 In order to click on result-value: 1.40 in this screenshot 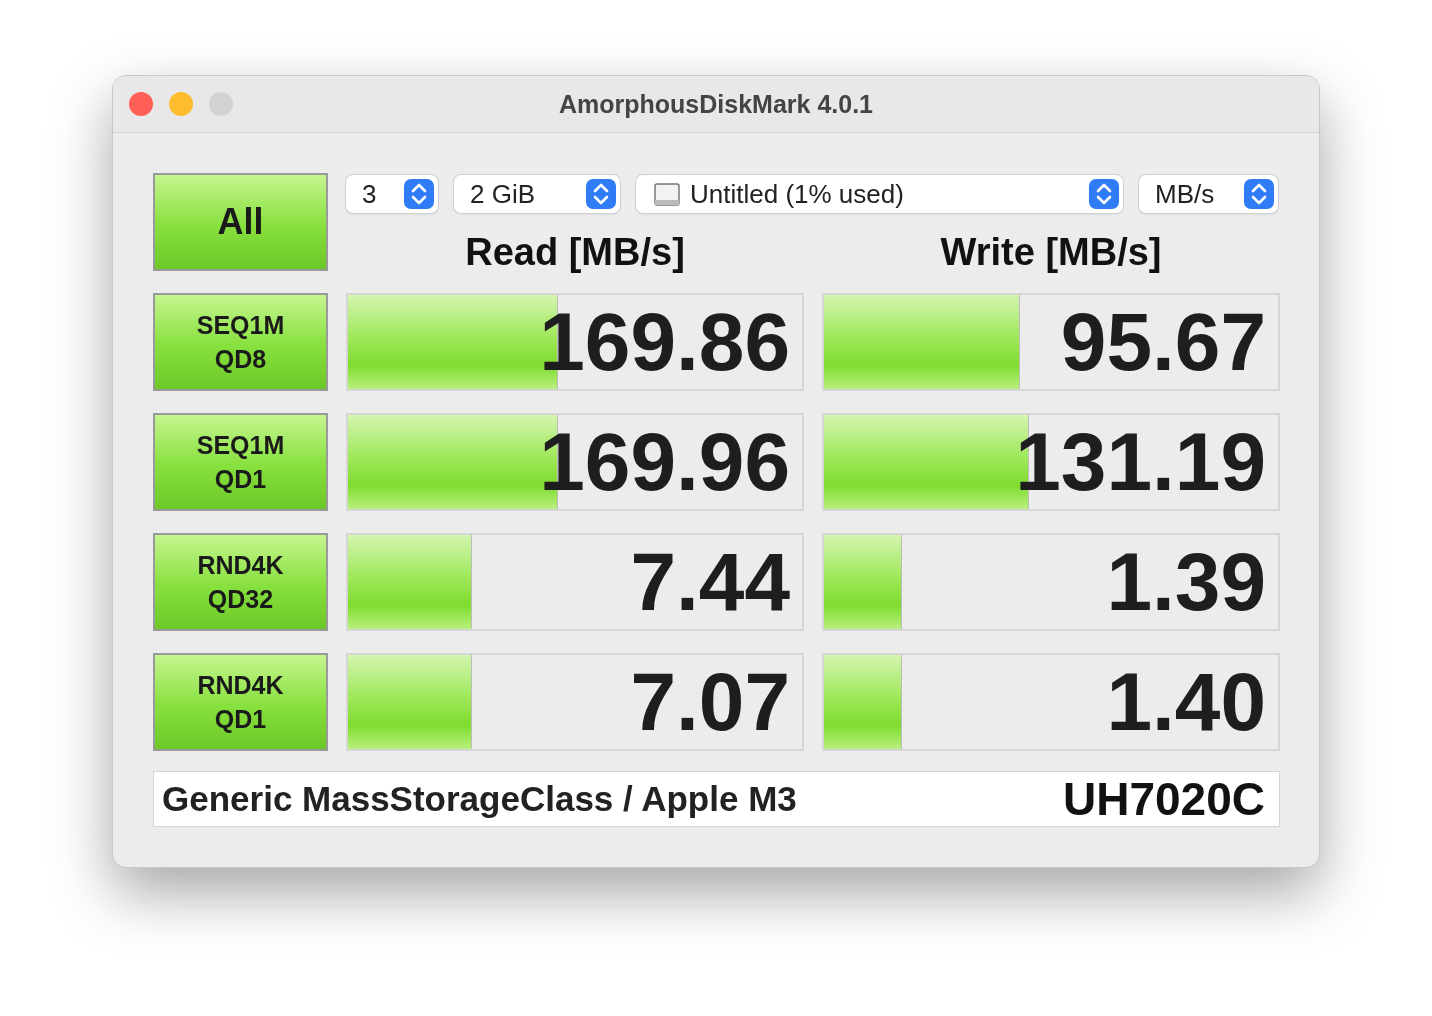, I will do `click(1186, 702)`.